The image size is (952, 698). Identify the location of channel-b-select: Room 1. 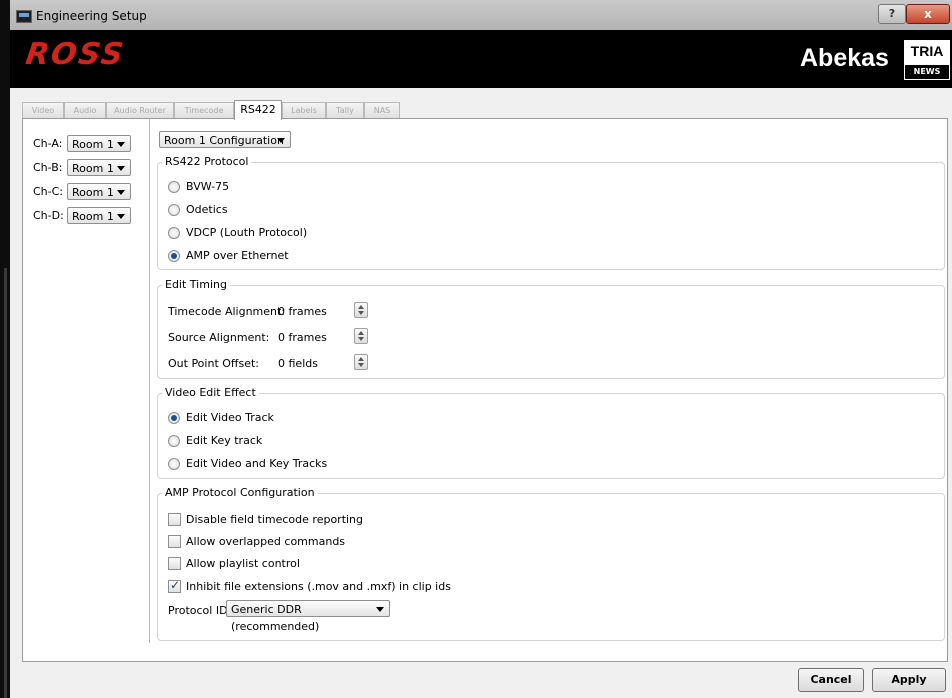
(99, 167).